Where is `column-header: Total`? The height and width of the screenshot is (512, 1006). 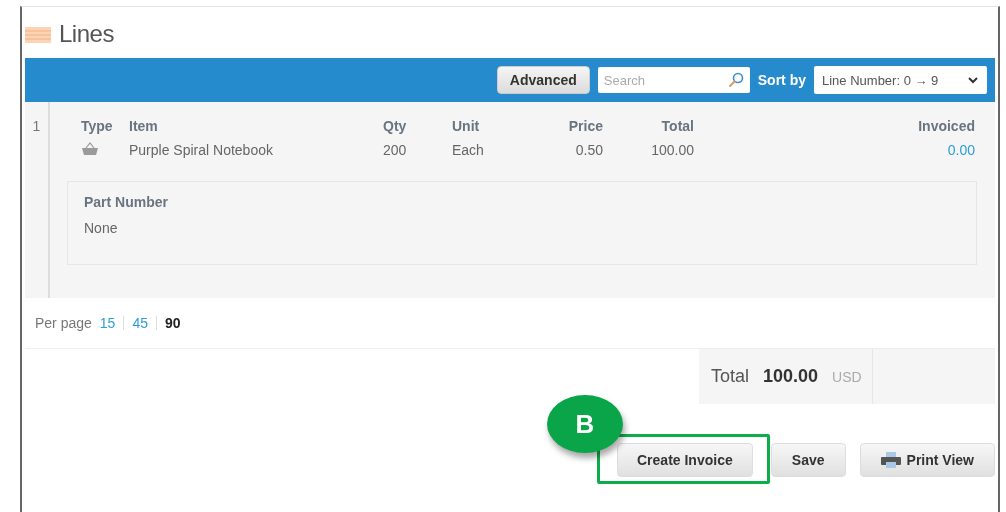
column-header: Total is located at coordinates (677, 126).